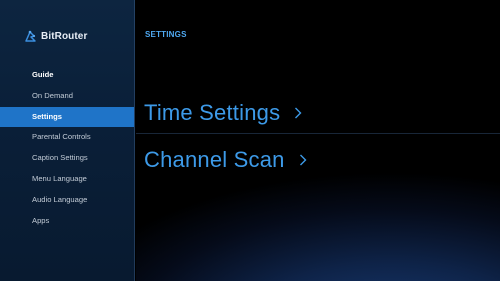  I want to click on page-title: SETTINGS, so click(166, 34).